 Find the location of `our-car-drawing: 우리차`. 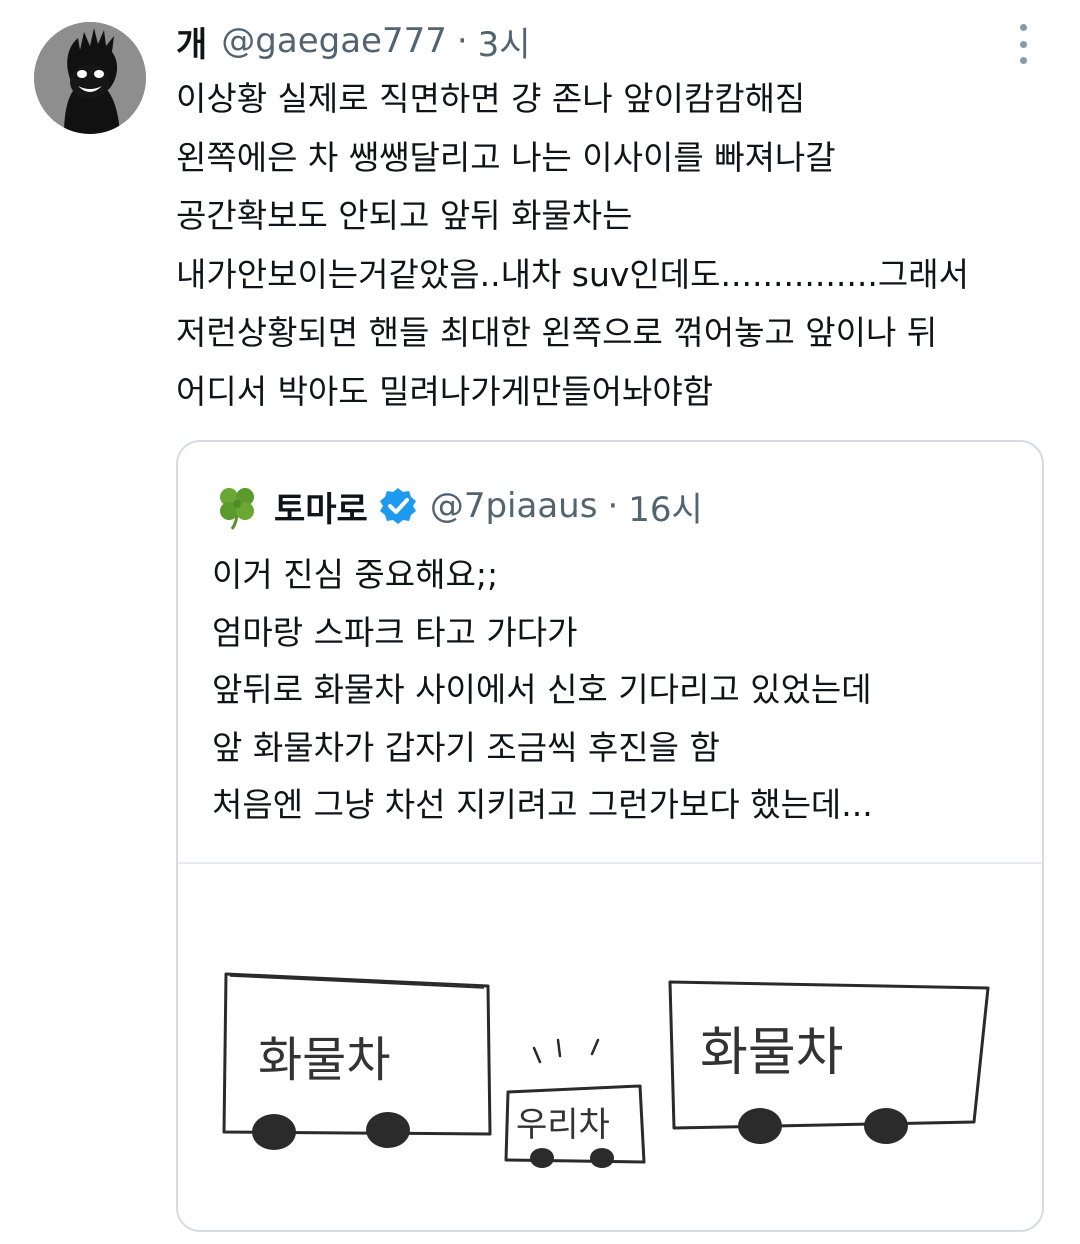

our-car-drawing: 우리차 is located at coordinates (575, 1103).